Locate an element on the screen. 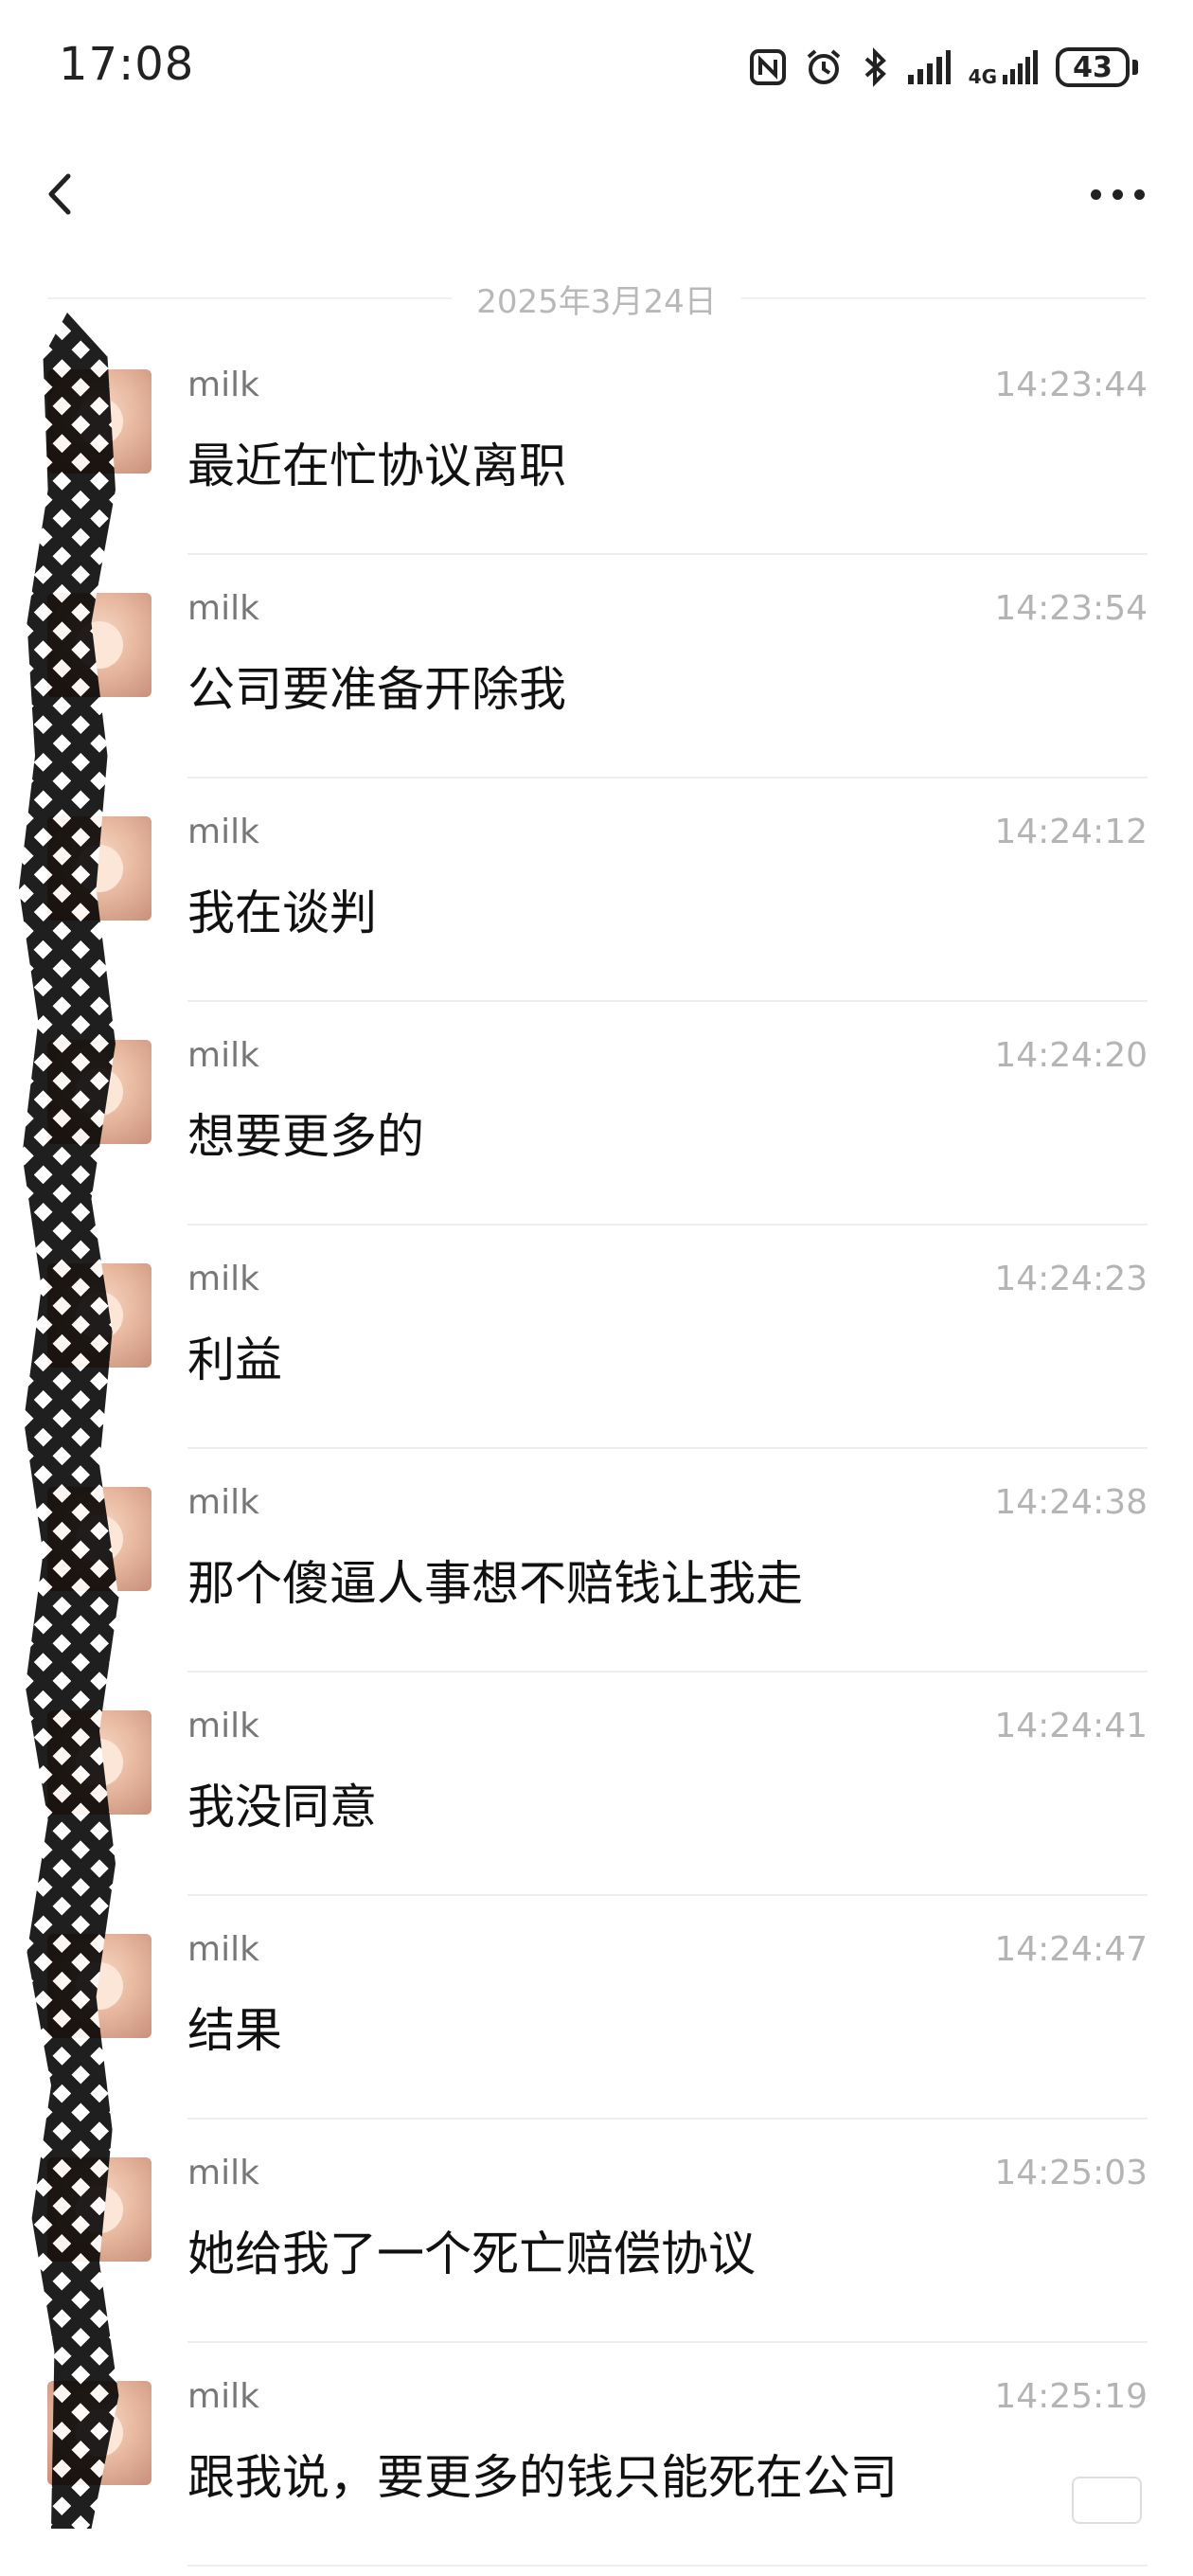 The width and height of the screenshot is (1193, 2576). message-row: milk 14:25:19 跟我说，要更多的钱只能死在公司 is located at coordinates (596, 2455).